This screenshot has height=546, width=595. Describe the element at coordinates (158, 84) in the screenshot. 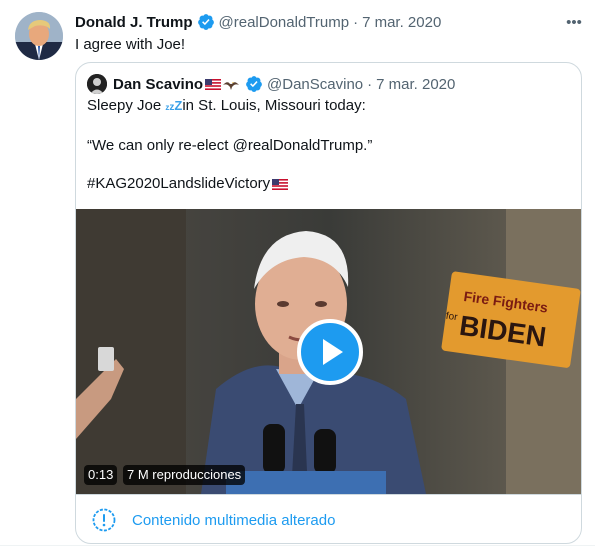

I see `quoted-author-name: Dan Scavino` at that location.